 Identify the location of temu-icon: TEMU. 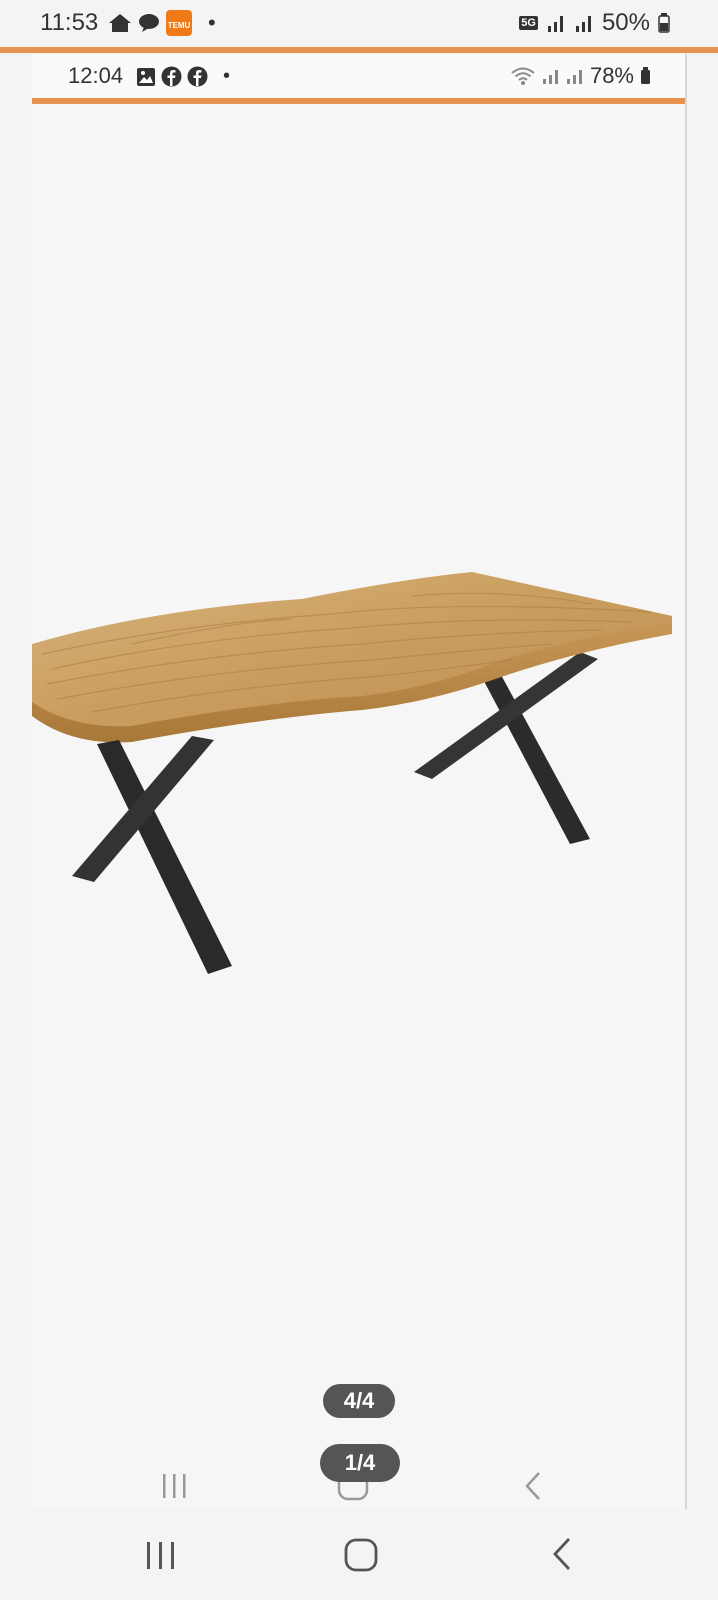
(179, 23).